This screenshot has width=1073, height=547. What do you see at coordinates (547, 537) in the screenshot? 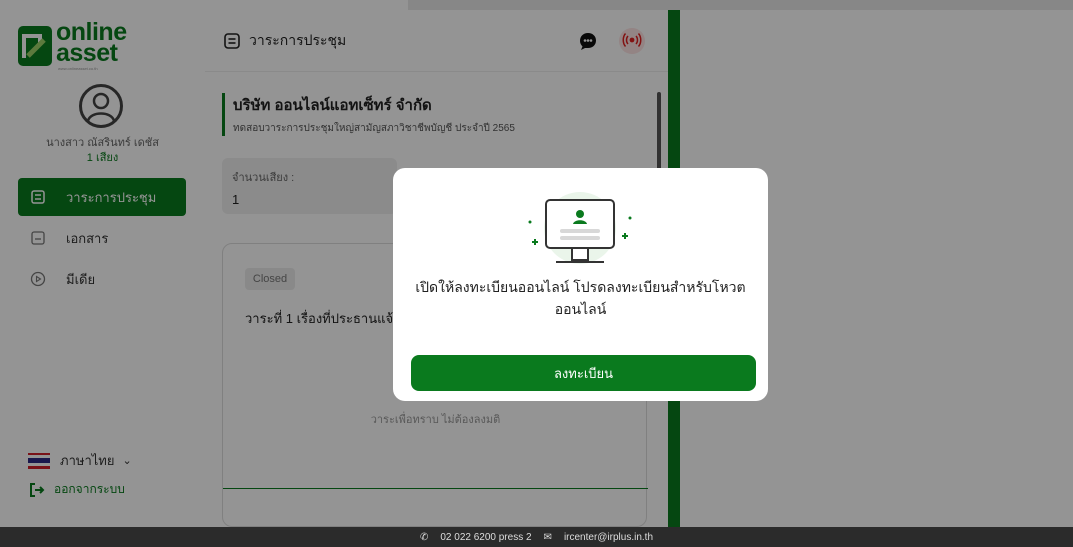
I see `email-icon: ✉` at bounding box center [547, 537].